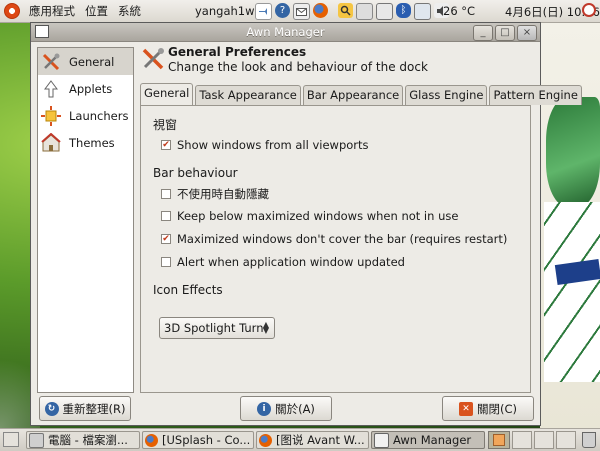  I want to click on panel-separator-icon, so click(333, 10).